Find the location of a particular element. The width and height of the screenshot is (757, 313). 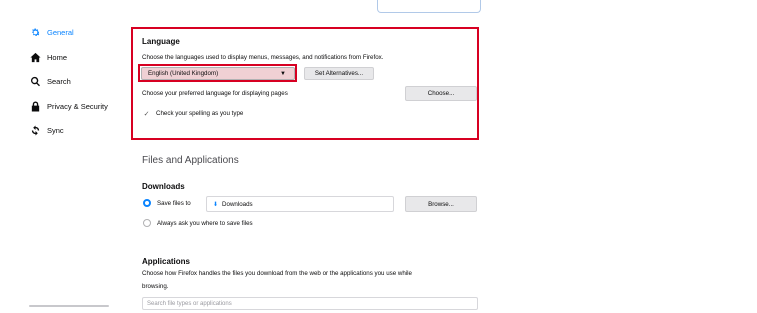

sidebar-bottom-link is located at coordinates (69, 306).